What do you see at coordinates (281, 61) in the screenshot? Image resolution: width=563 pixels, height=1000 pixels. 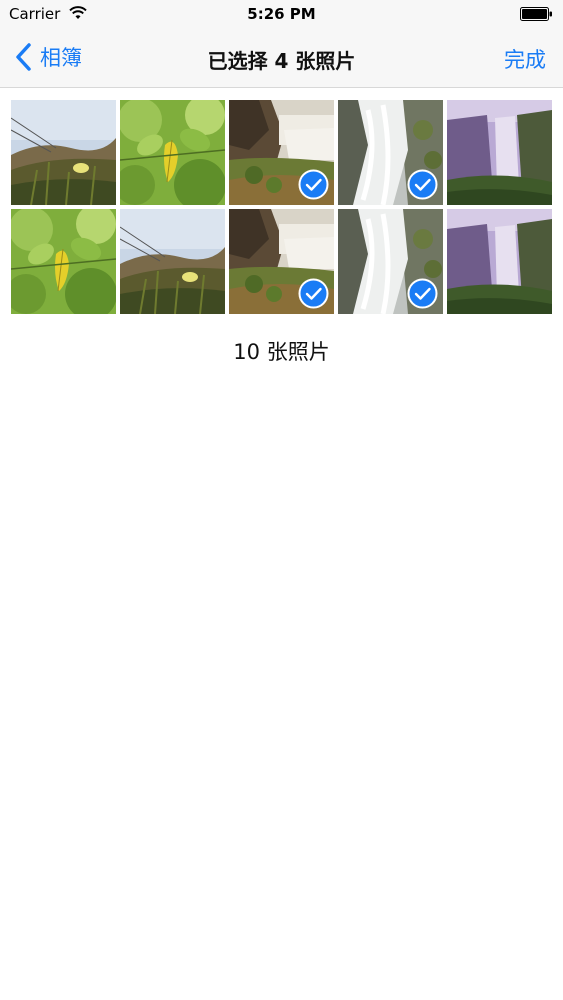 I see `page-title: 已选择 4 张照片` at bounding box center [281, 61].